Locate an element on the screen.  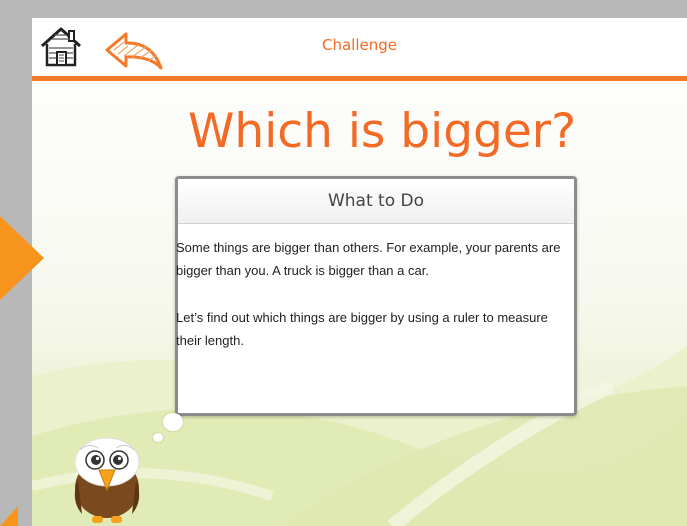
top-navigation-bar: Challenge is located at coordinates (359, 49).